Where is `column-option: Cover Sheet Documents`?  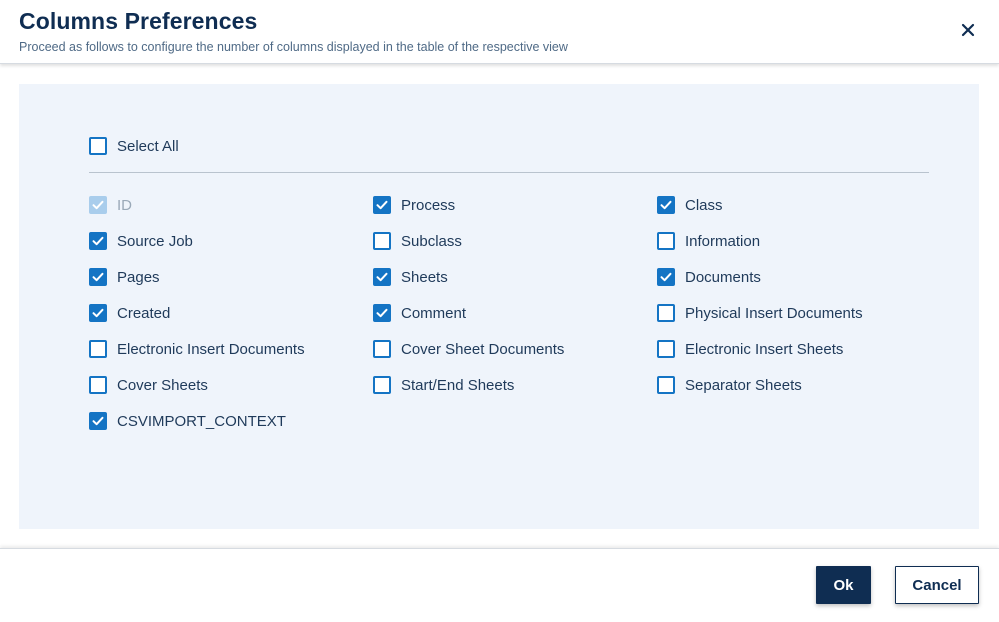 column-option: Cover Sheet Documents is located at coordinates (468, 349).